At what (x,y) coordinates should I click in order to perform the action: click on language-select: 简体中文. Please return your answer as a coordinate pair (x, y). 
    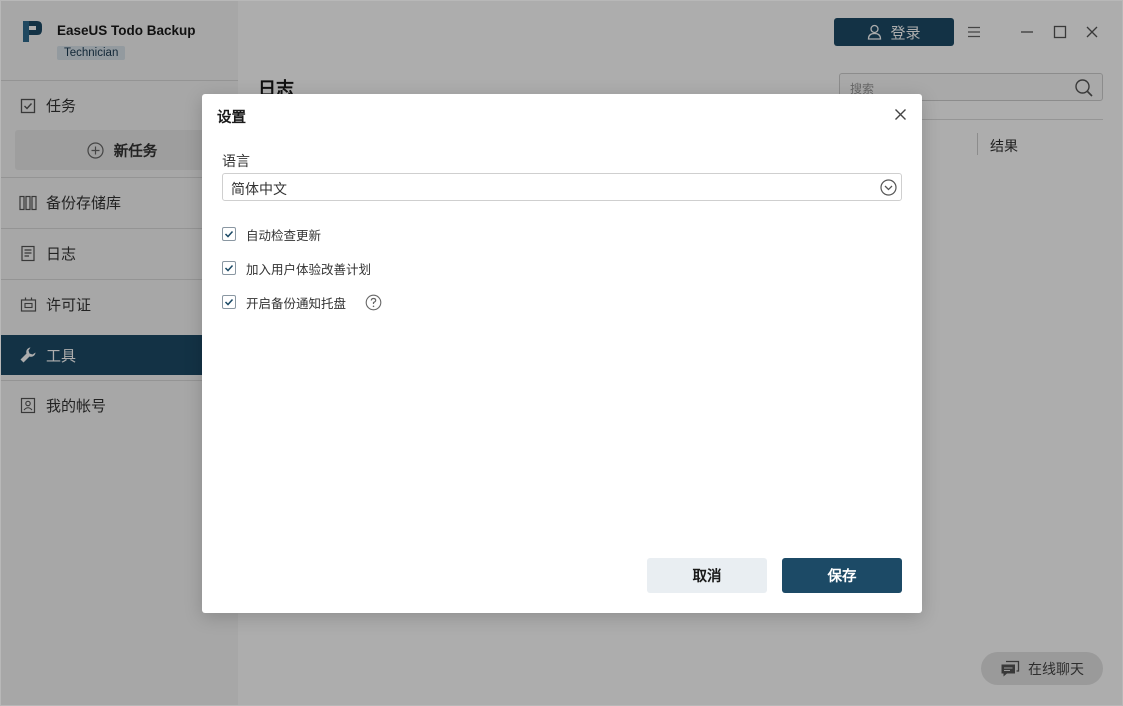
    Looking at the image, I should click on (562, 187).